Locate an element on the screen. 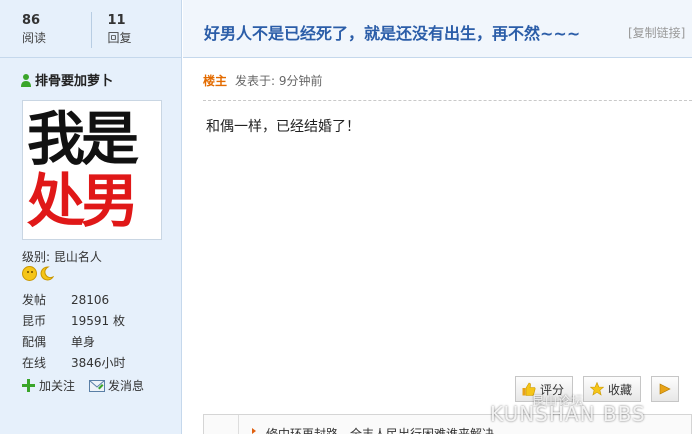 The image size is (692, 434). avatar-text-line2: 处男 is located at coordinates (83, 201).